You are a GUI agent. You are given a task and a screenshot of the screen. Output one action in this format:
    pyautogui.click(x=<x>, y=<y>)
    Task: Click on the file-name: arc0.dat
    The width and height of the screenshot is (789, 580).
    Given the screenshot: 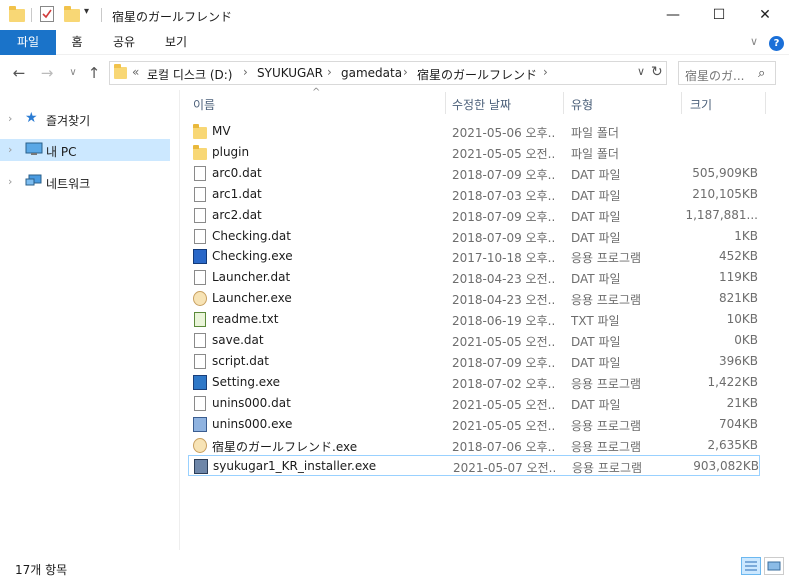 What is the action you would take?
    pyautogui.click(x=237, y=172)
    